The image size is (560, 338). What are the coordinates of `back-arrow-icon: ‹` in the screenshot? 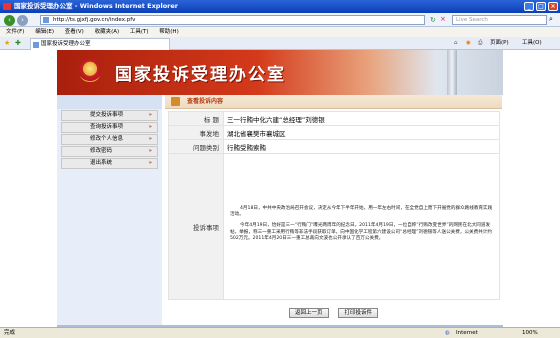 It's located at (9, 20).